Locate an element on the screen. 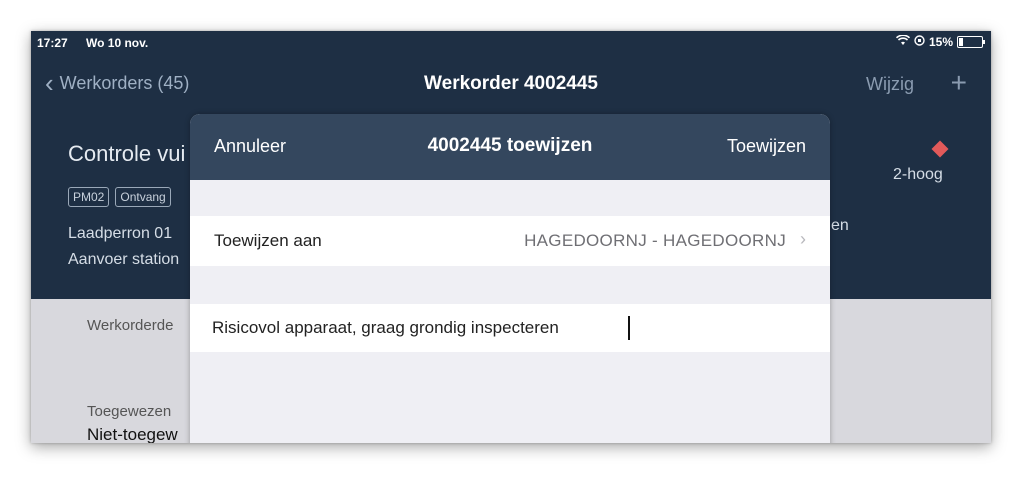 The image size is (1024, 478). workorder-title: Controle vui is located at coordinates (127, 153).